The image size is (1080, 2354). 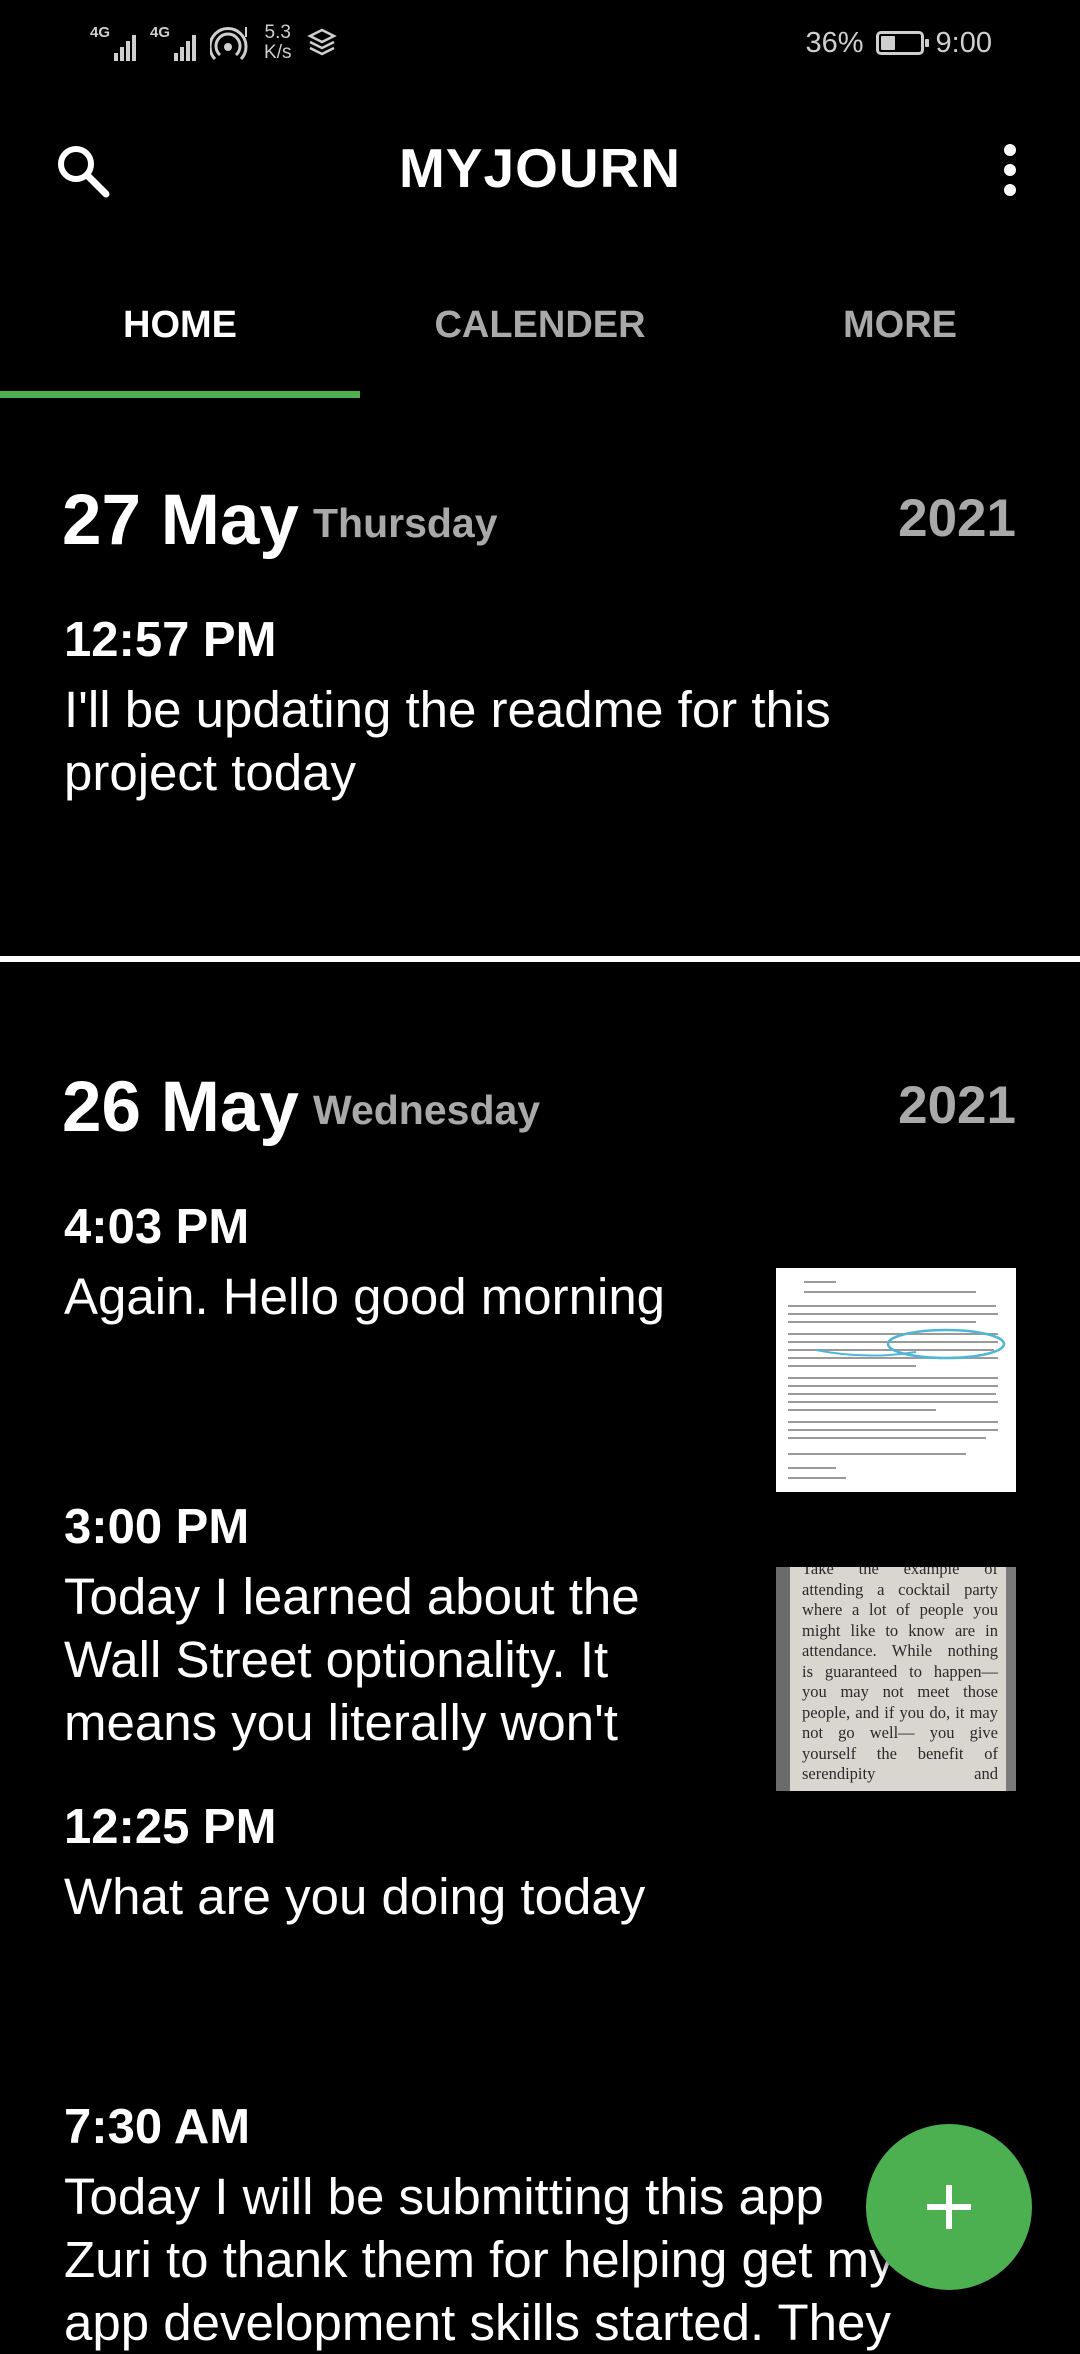 I want to click on book-text-line: serendipity and, so click(x=900, y=1773).